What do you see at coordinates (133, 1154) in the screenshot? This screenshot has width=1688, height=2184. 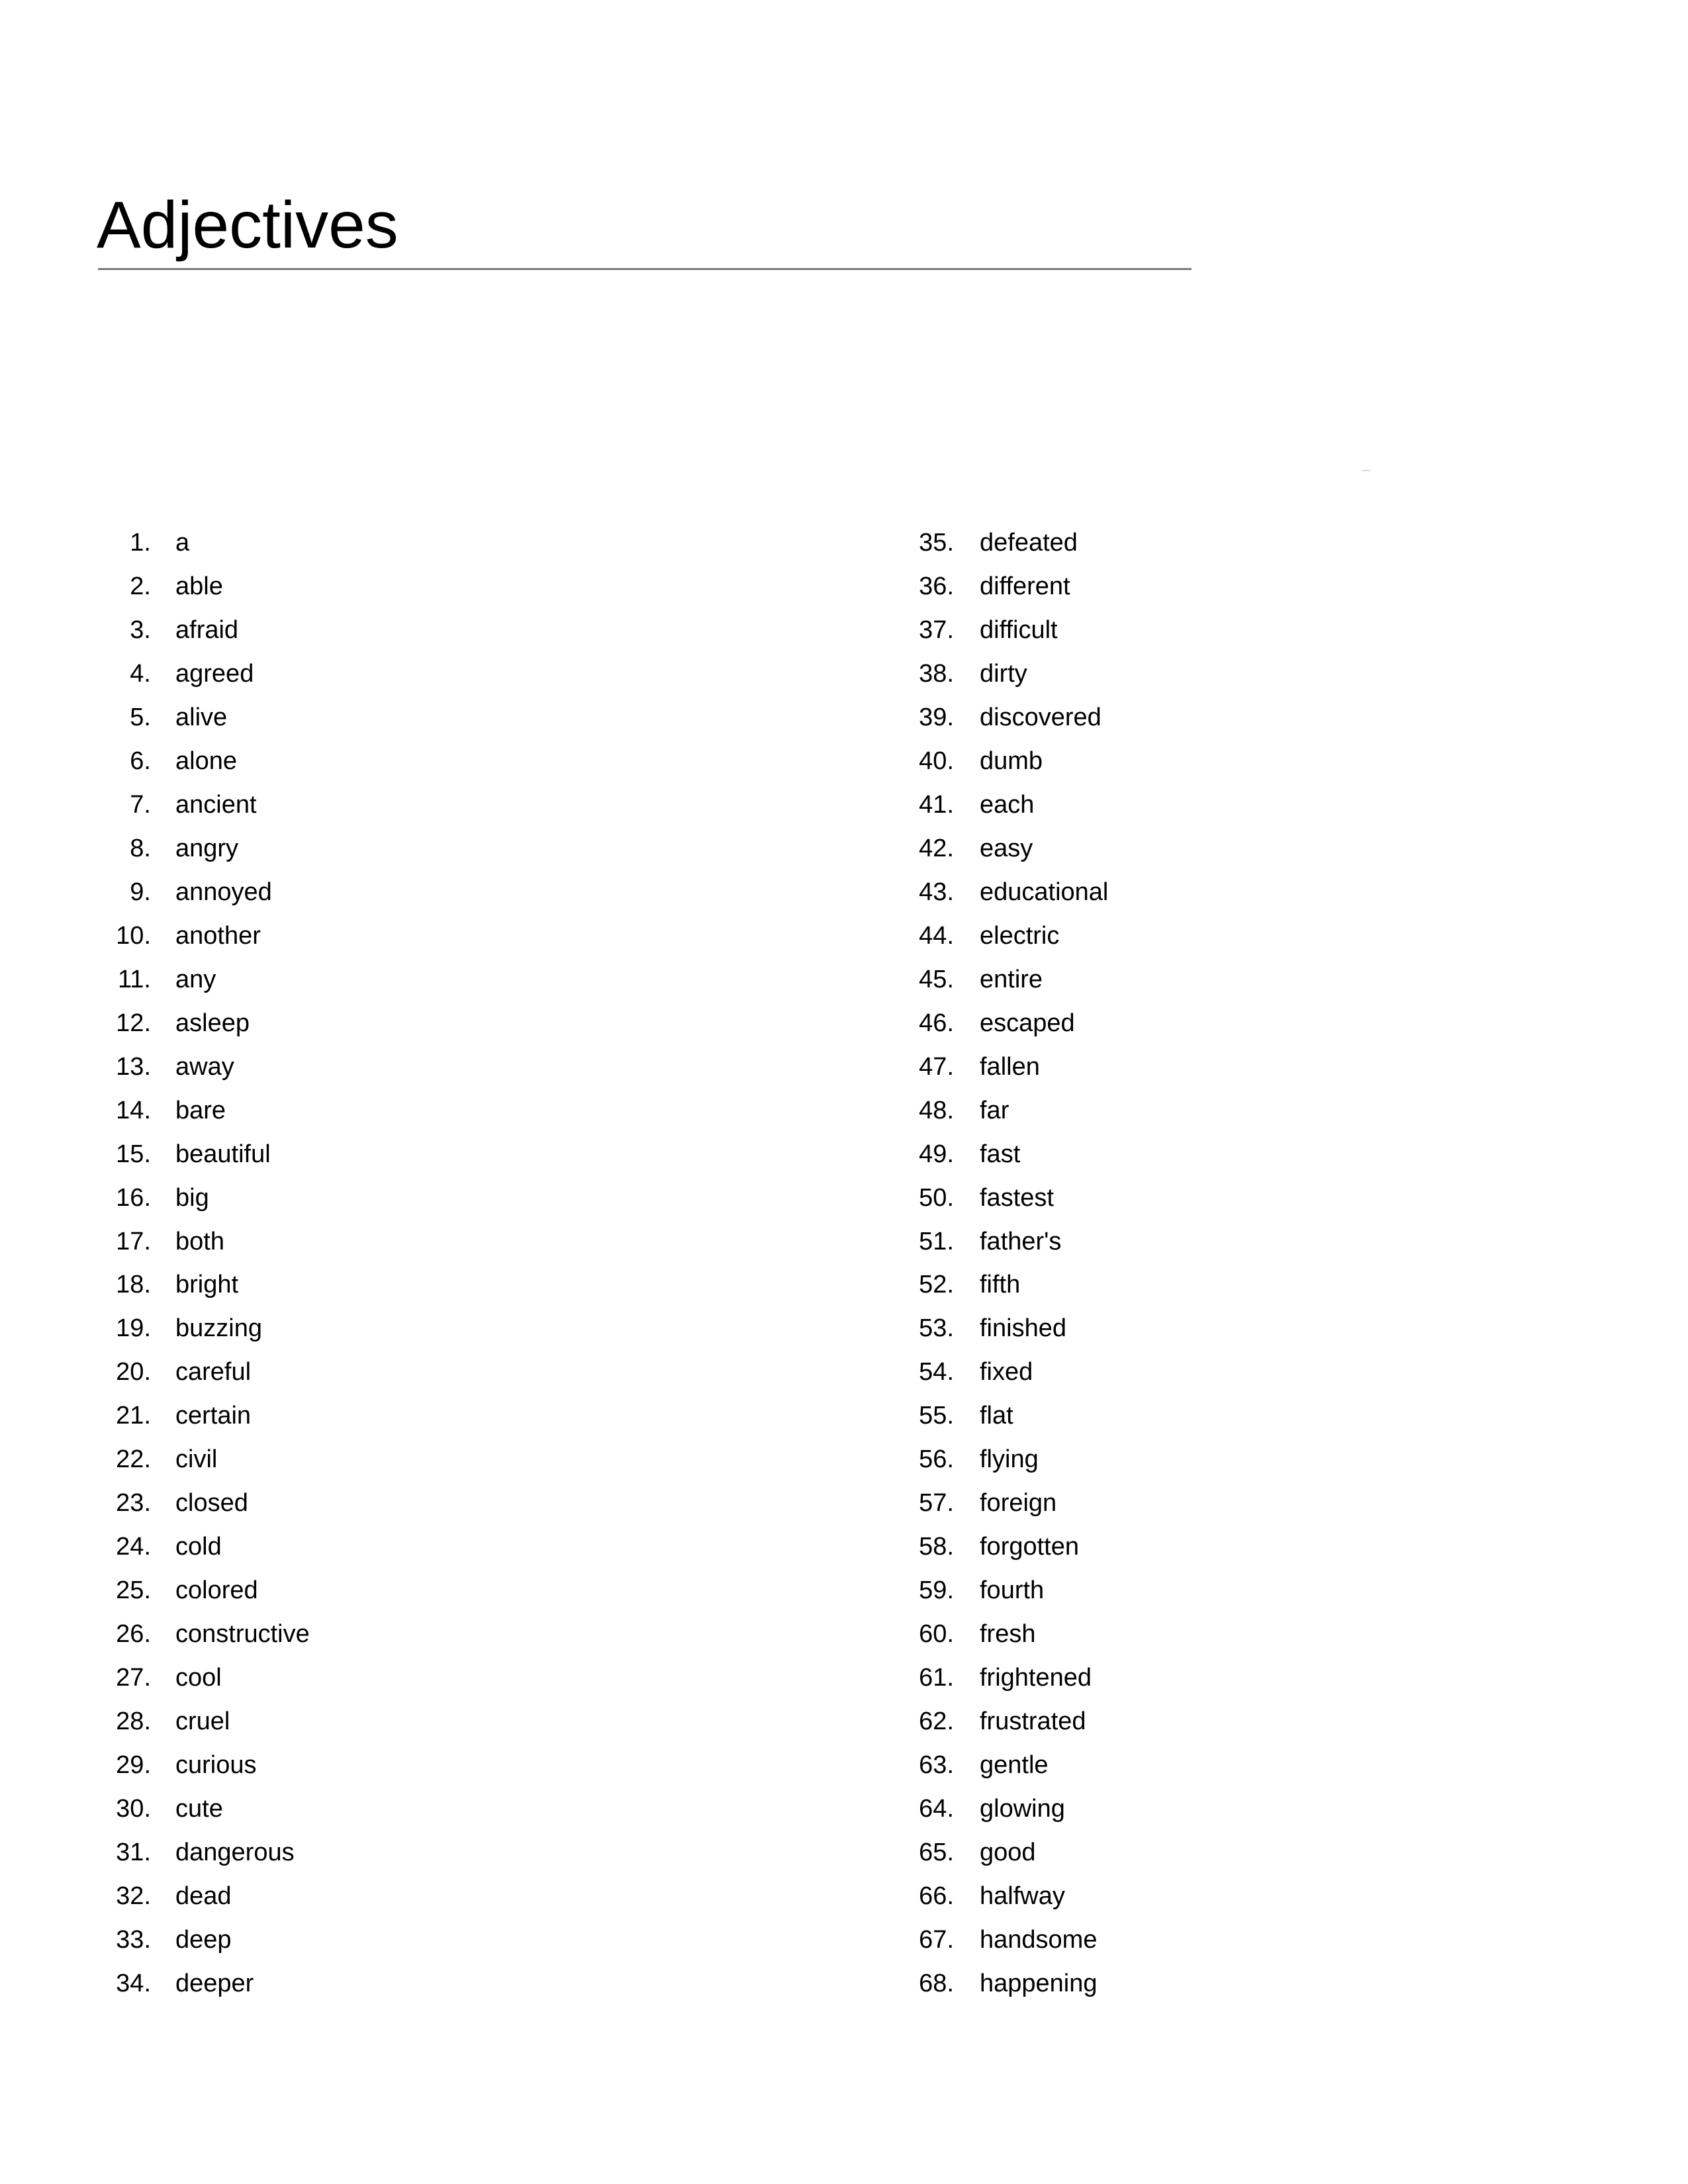 I see `item-number: 15.` at bounding box center [133, 1154].